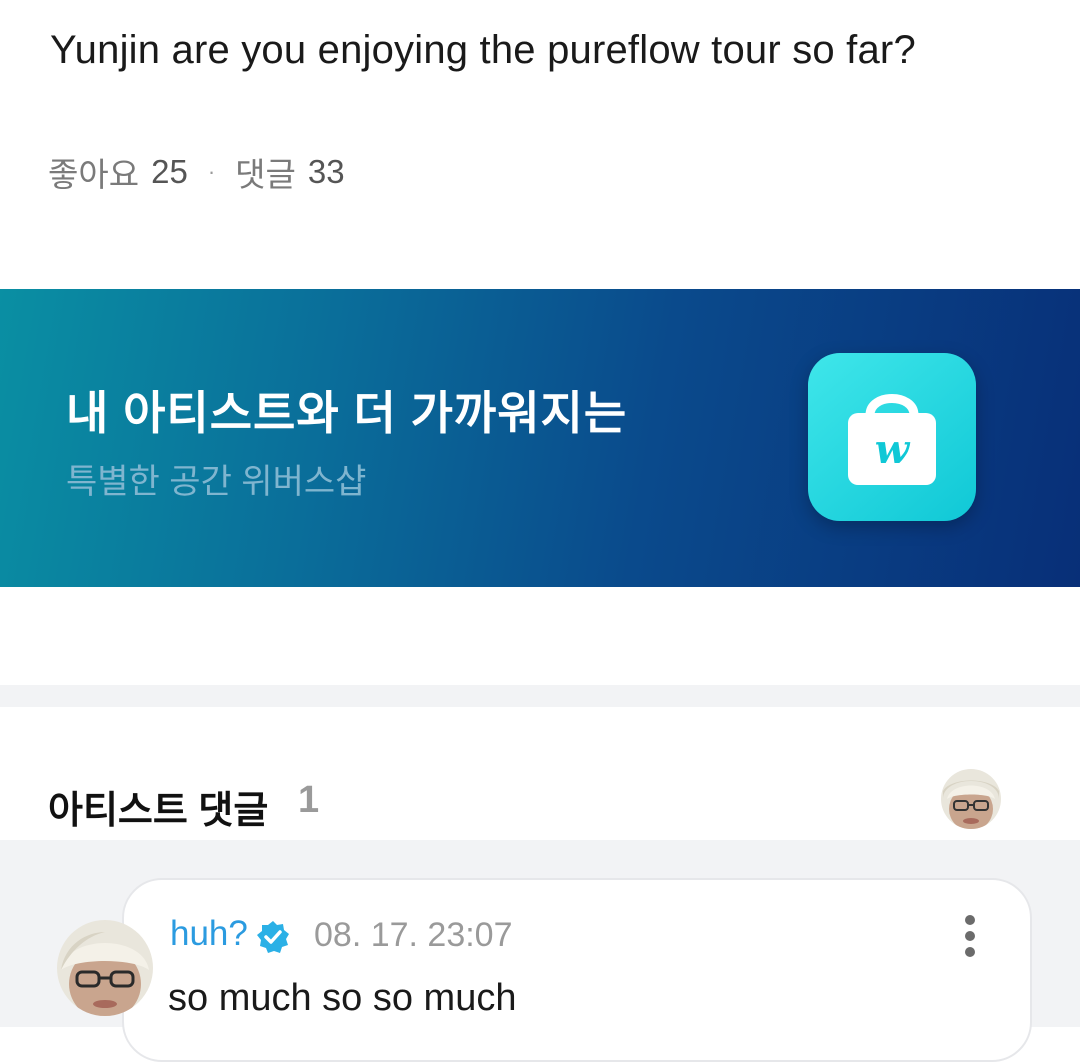 The image size is (1080, 1062). Describe the element at coordinates (970, 936) in the screenshot. I see `more-options-icon` at that location.